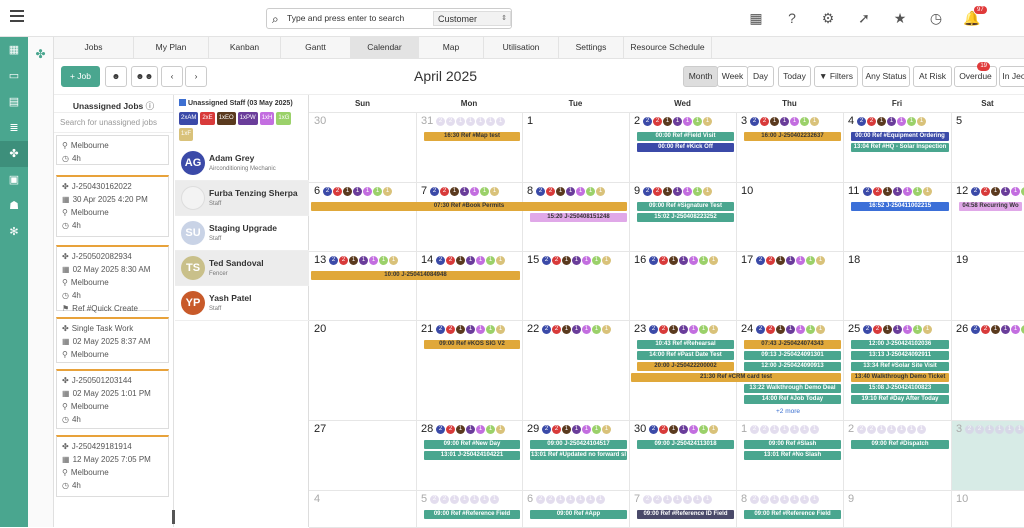 This screenshot has width=1024, height=528. What do you see at coordinates (80, 76) in the screenshot?
I see `add-job-button: + Job` at bounding box center [80, 76].